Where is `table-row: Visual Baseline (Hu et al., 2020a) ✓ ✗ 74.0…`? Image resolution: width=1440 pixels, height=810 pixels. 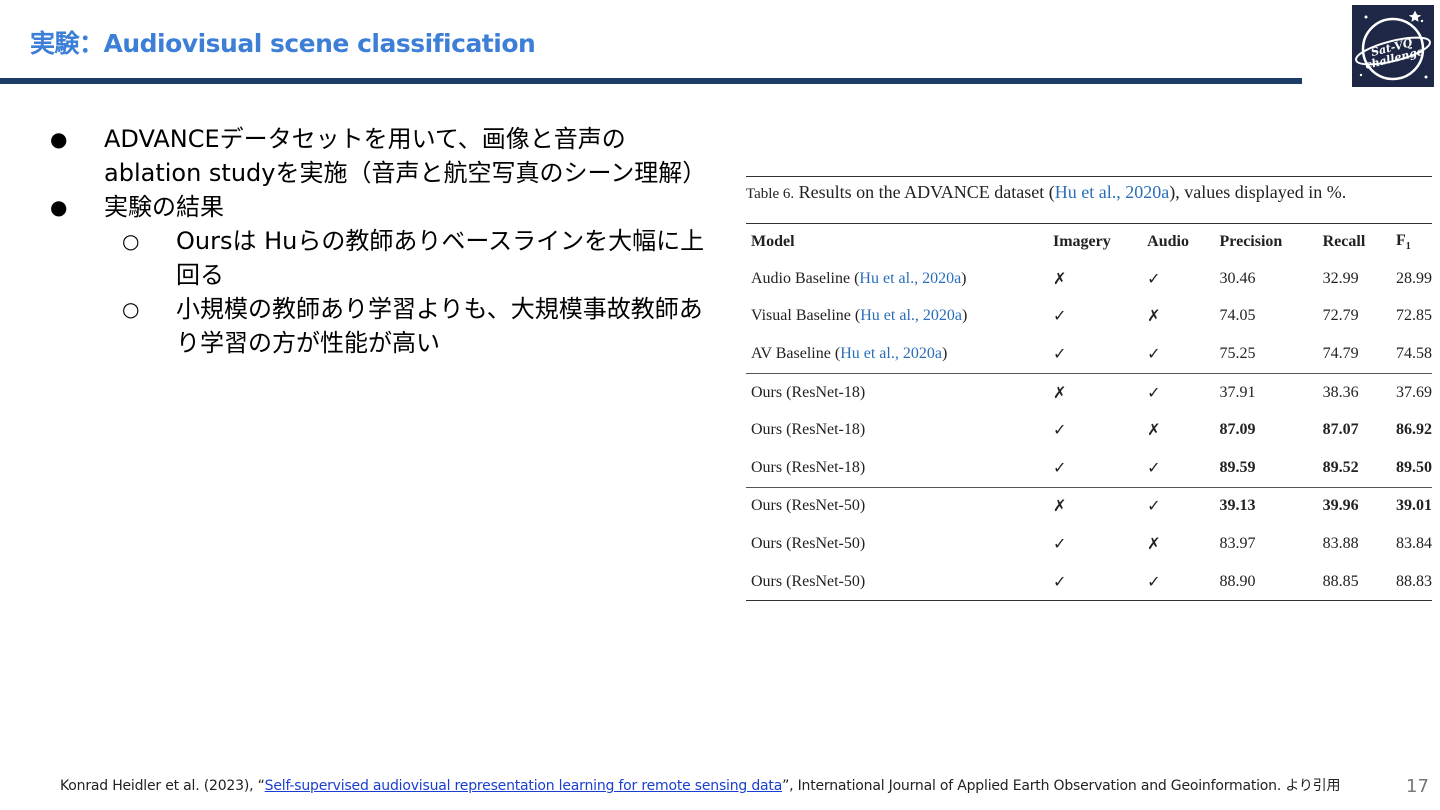 table-row: Visual Baseline (Hu et al., 2020a) ✓ ✗ 74.0… is located at coordinates (1089, 317).